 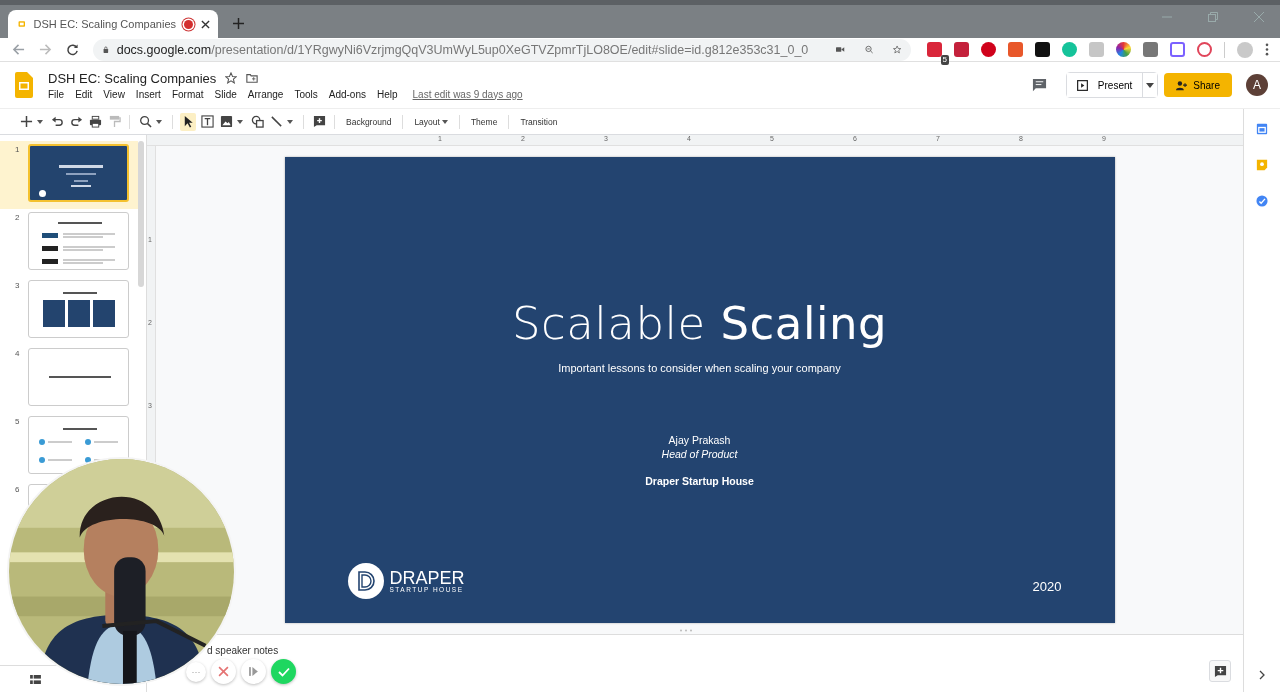 What do you see at coordinates (56, 94) in the screenshot?
I see `menu-item: File` at bounding box center [56, 94].